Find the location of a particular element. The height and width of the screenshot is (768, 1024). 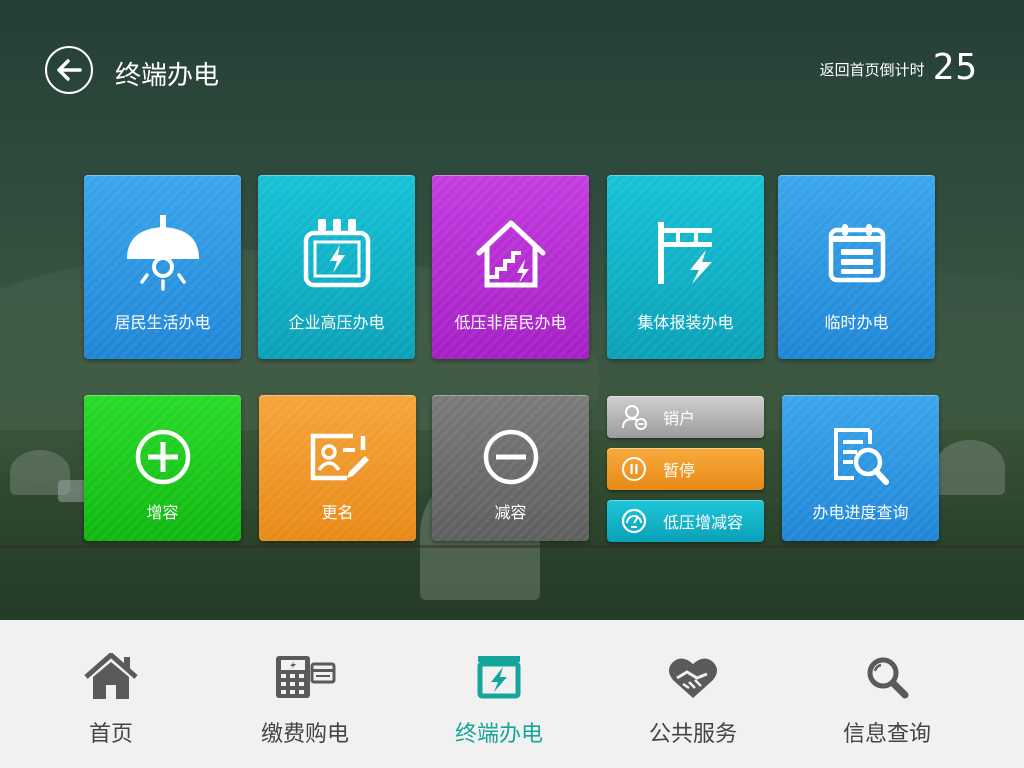

nav-label: 公共服务 is located at coordinates (692, 734).